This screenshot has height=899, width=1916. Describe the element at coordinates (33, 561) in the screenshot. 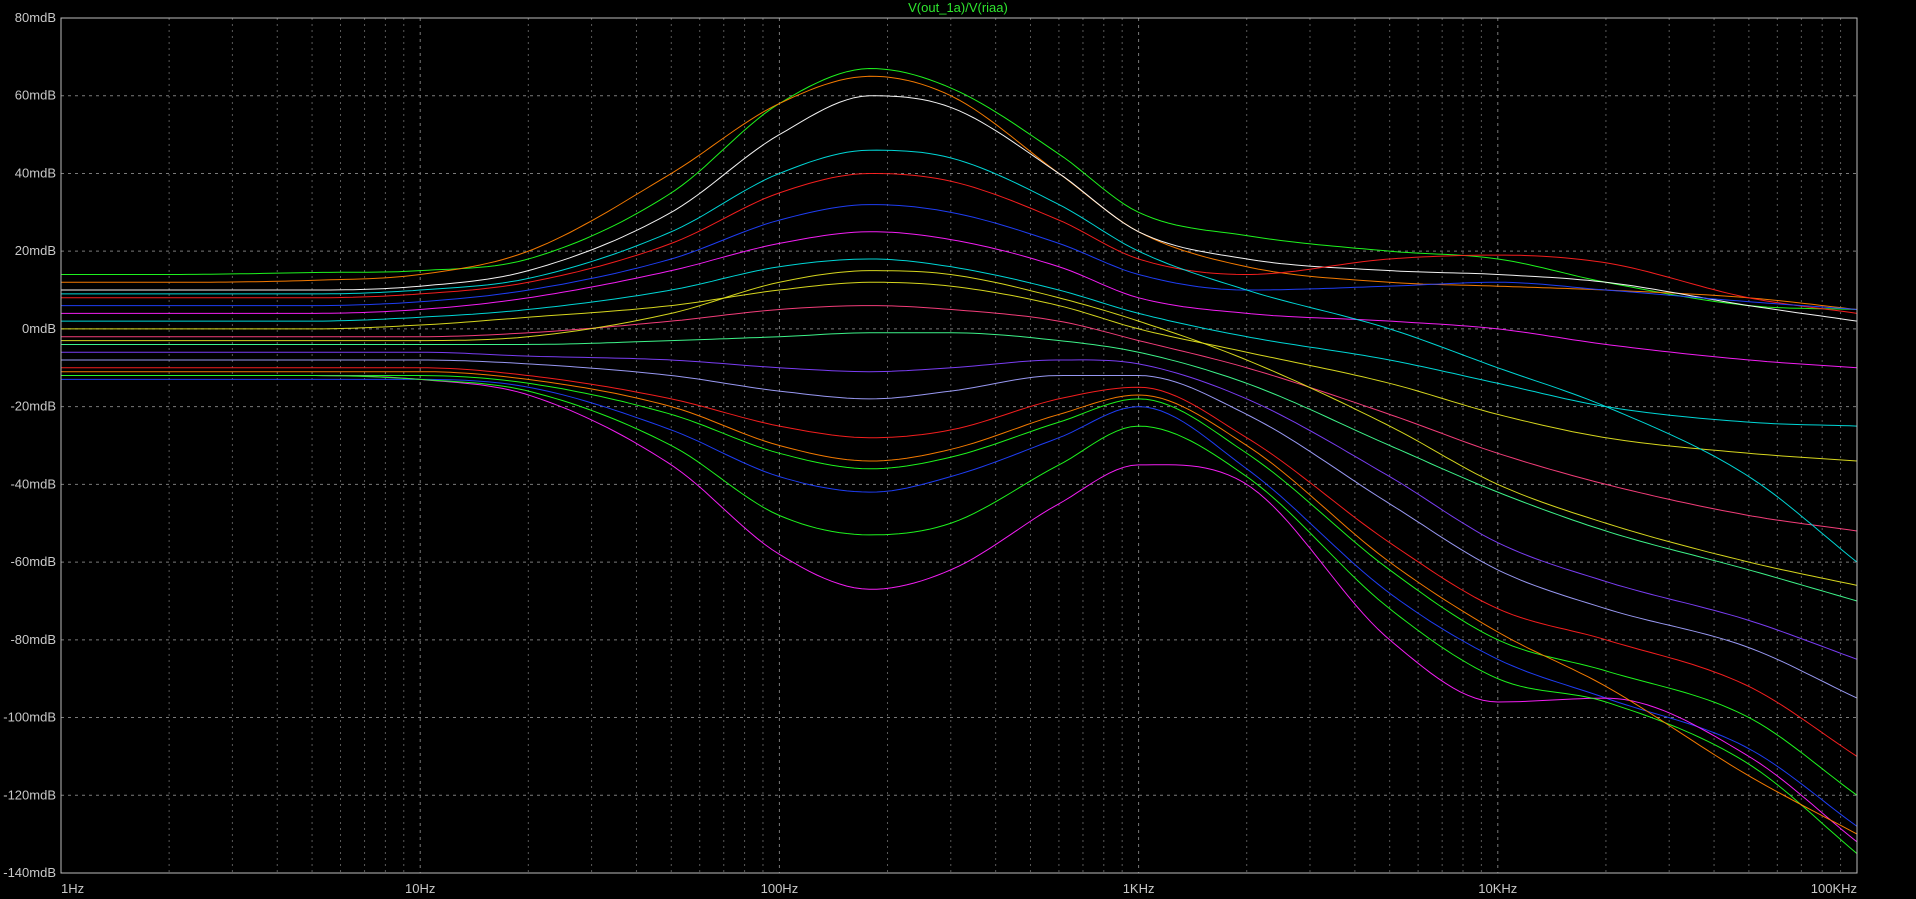

I see `y-tick-label: -60mdB` at that location.